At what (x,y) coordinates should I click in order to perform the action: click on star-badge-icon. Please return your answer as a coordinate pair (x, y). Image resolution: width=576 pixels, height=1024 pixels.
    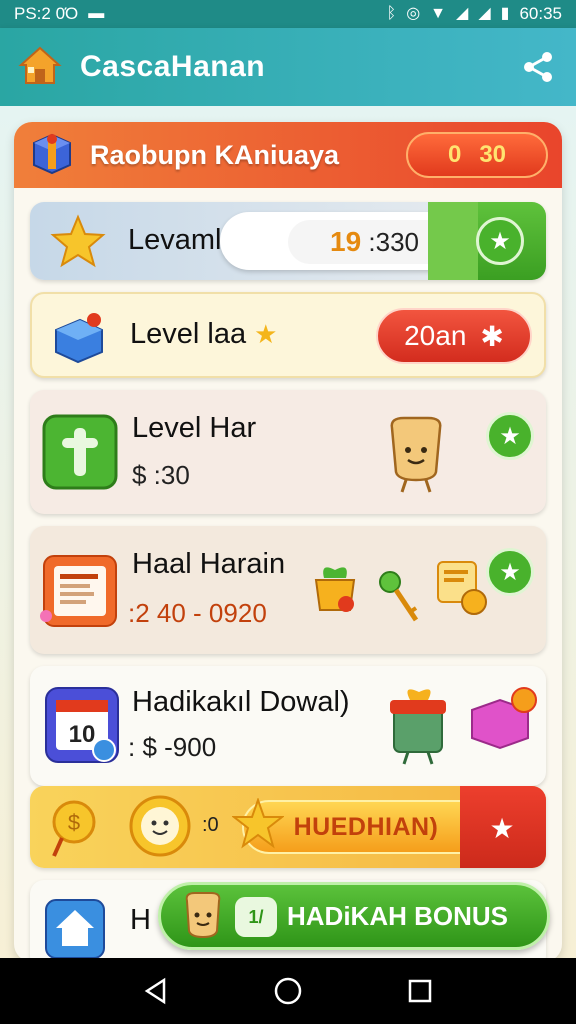
    Looking at the image, I should click on (78, 244).